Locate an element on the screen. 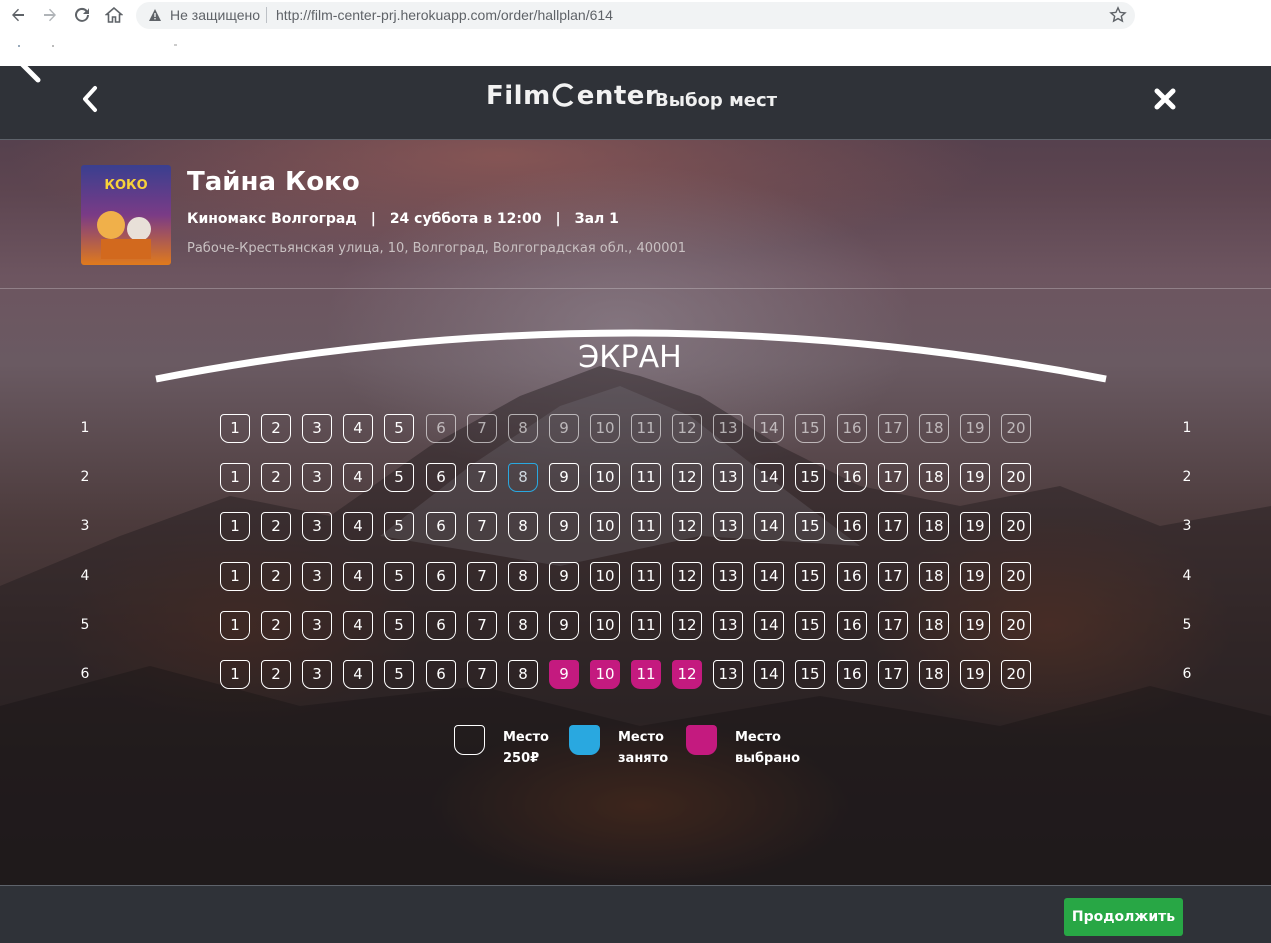 The image size is (1271, 943). seat-r3-19: 19 is located at coordinates (975, 526).